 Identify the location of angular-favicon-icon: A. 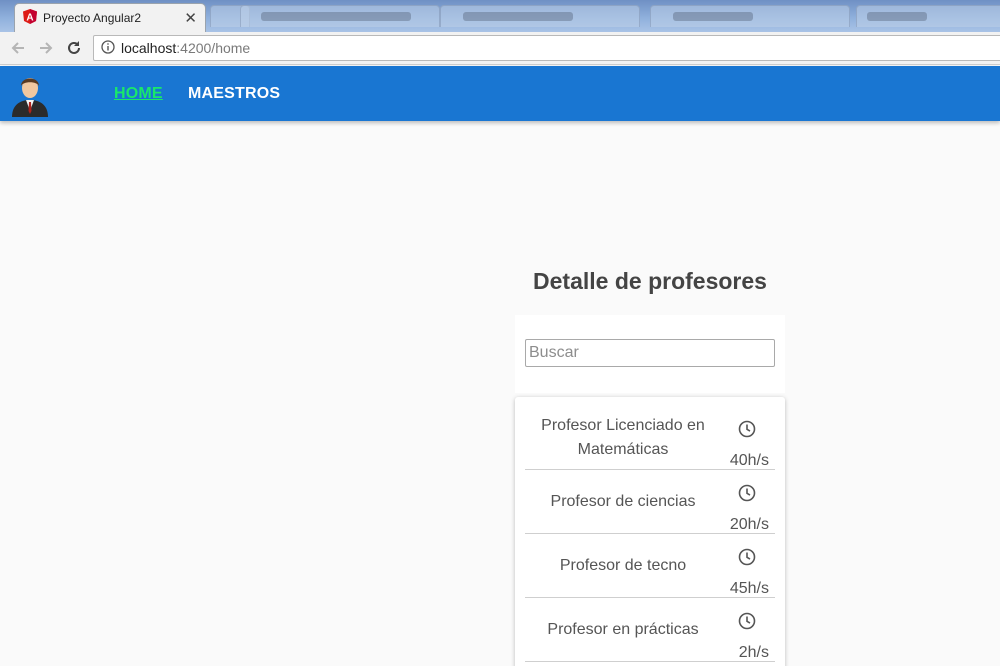
(30, 18).